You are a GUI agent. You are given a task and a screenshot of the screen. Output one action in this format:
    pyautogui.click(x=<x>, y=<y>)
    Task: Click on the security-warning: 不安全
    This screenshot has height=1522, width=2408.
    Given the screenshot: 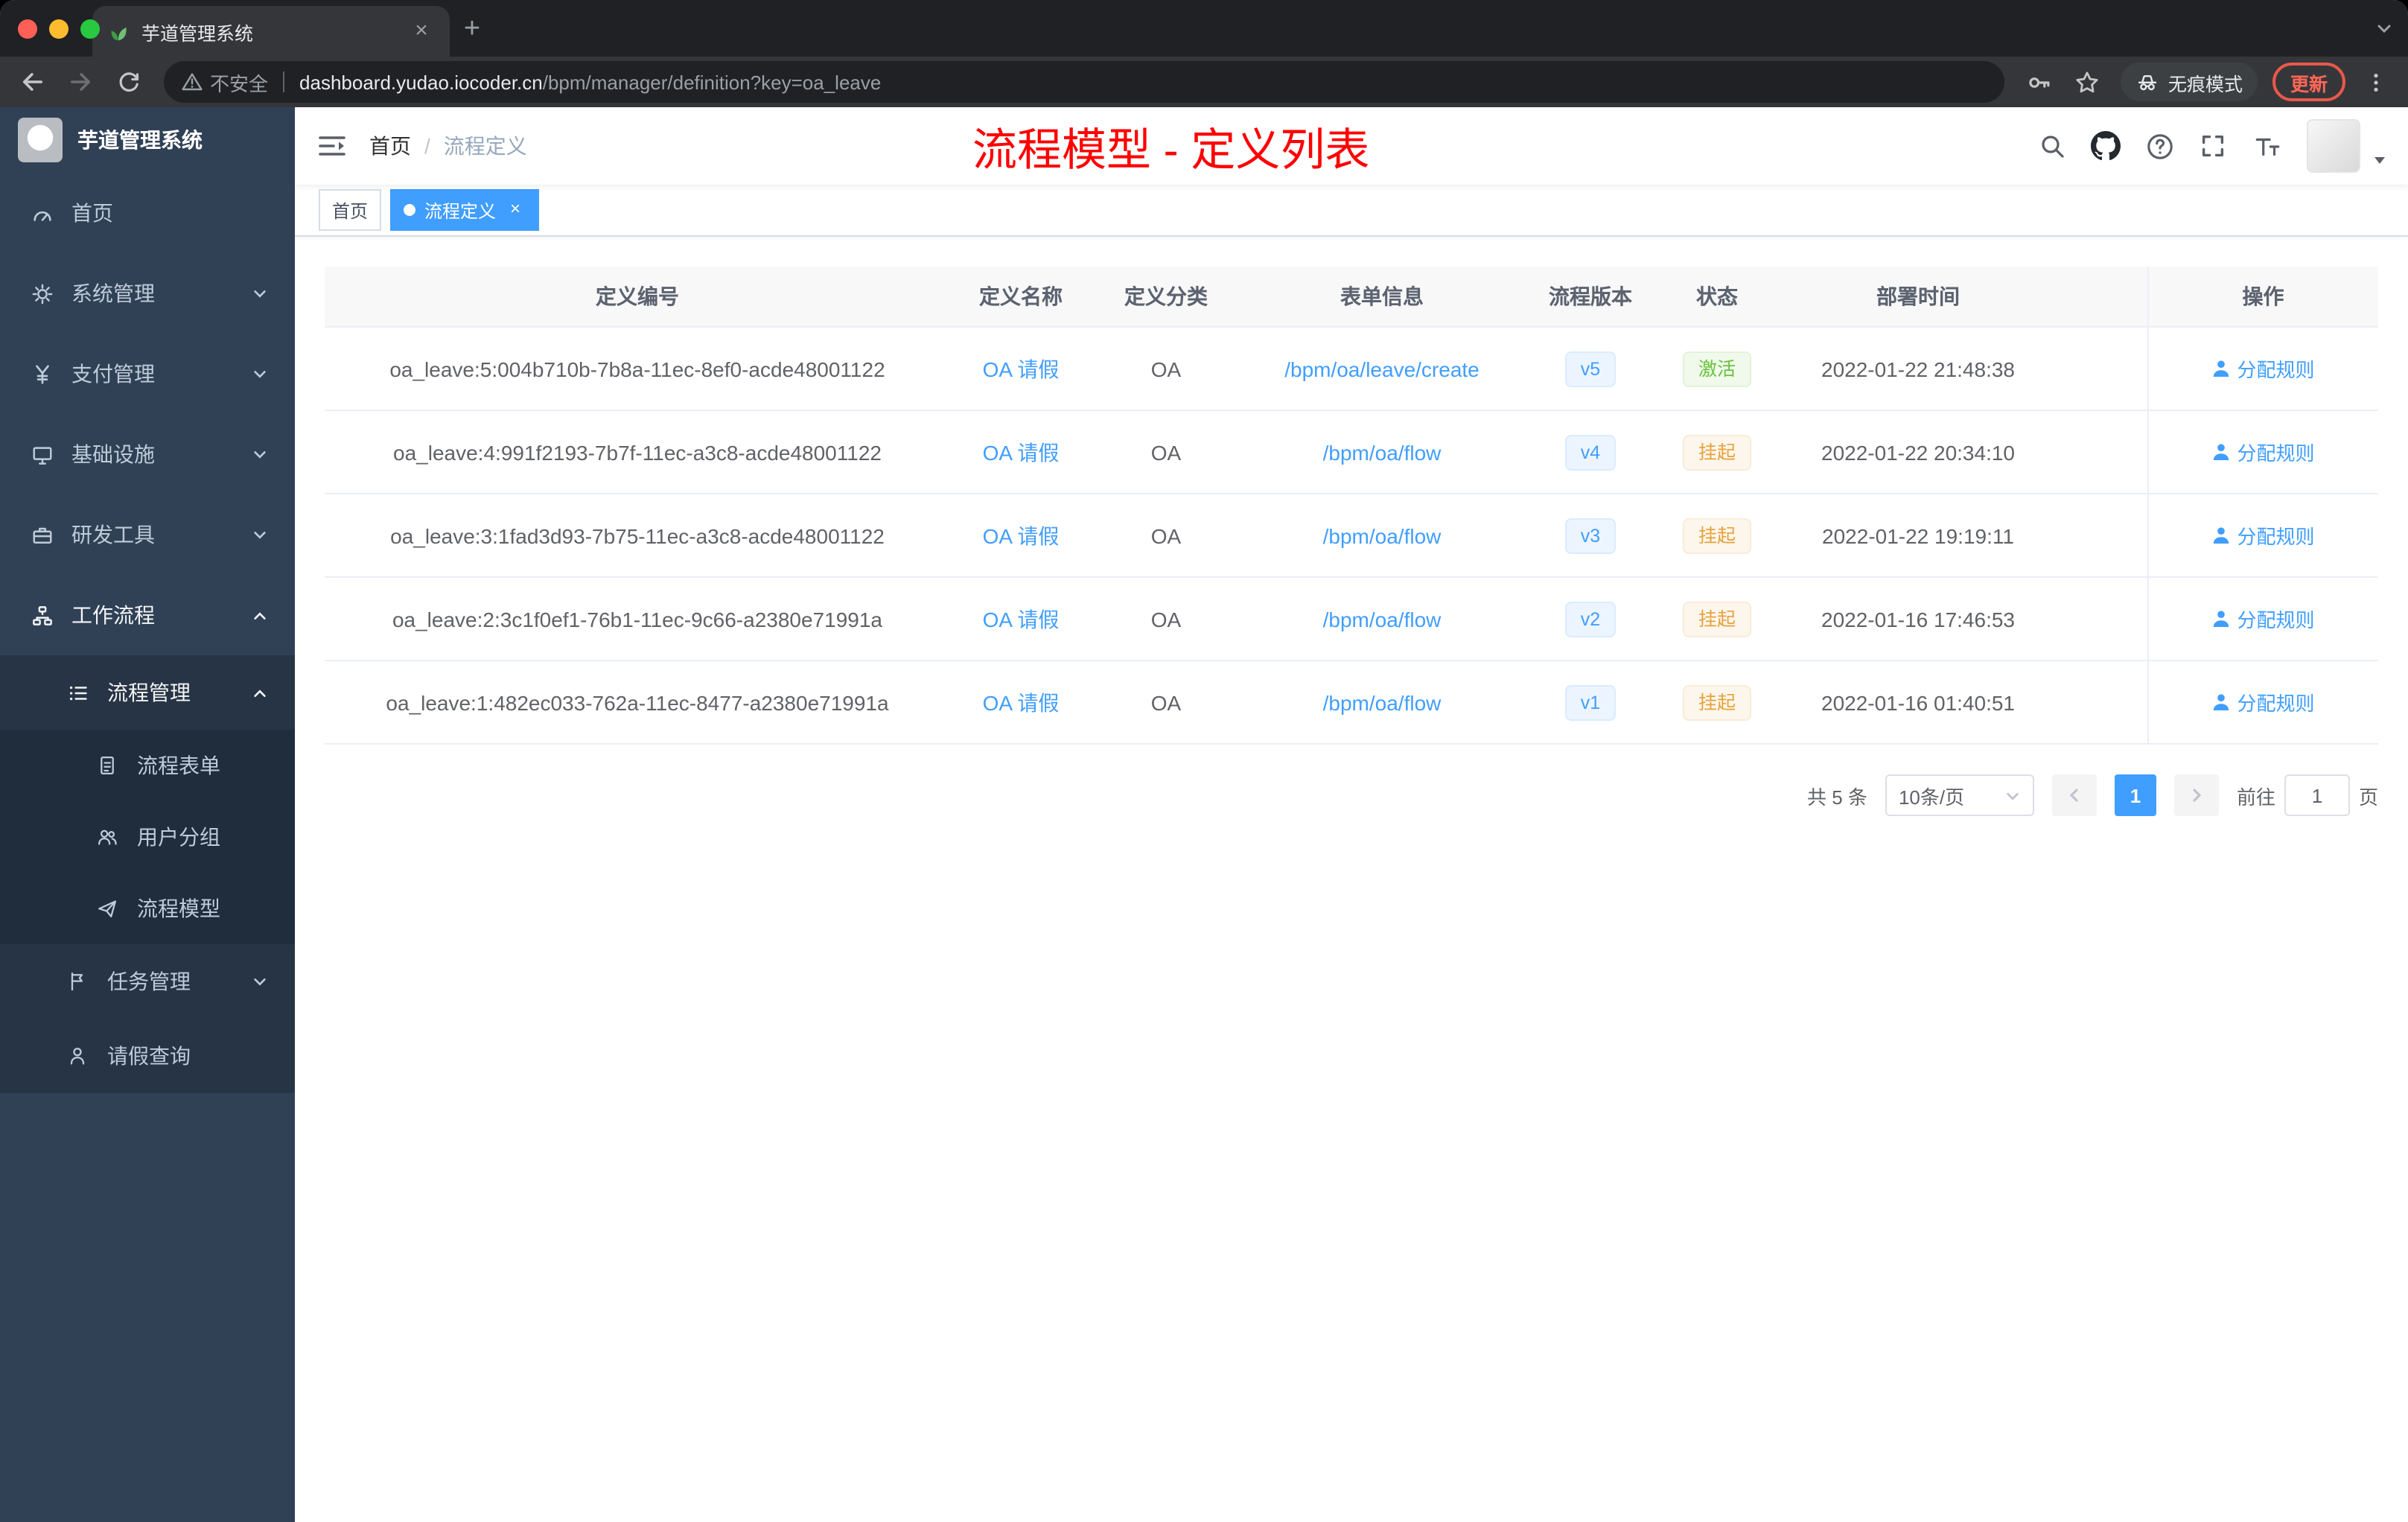 What is the action you would take?
    pyautogui.click(x=225, y=82)
    